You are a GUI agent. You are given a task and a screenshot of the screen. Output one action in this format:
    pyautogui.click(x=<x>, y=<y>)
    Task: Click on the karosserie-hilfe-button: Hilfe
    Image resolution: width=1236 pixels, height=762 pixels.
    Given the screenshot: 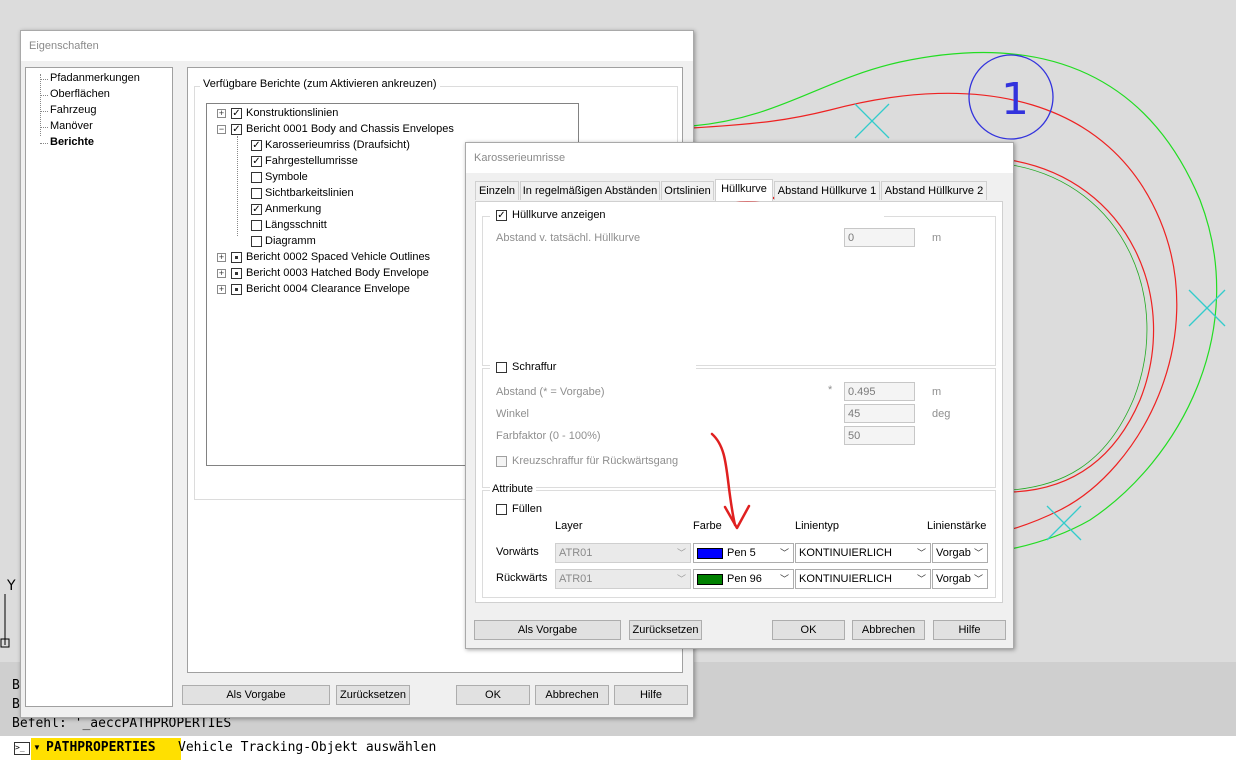 What is the action you would take?
    pyautogui.click(x=969, y=630)
    